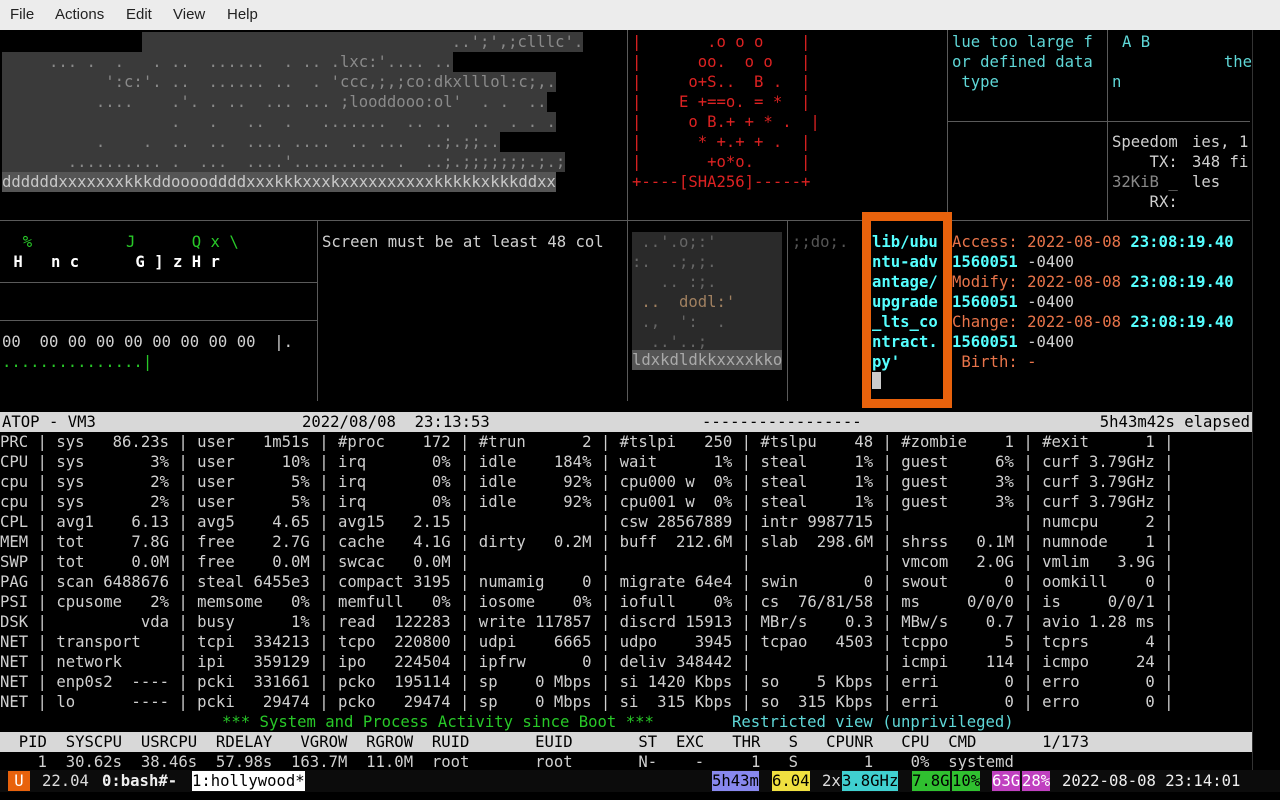 This screenshot has height=800, width=1280. I want to click on screen-message: Screen must be at least 48 col, so click(463, 242).